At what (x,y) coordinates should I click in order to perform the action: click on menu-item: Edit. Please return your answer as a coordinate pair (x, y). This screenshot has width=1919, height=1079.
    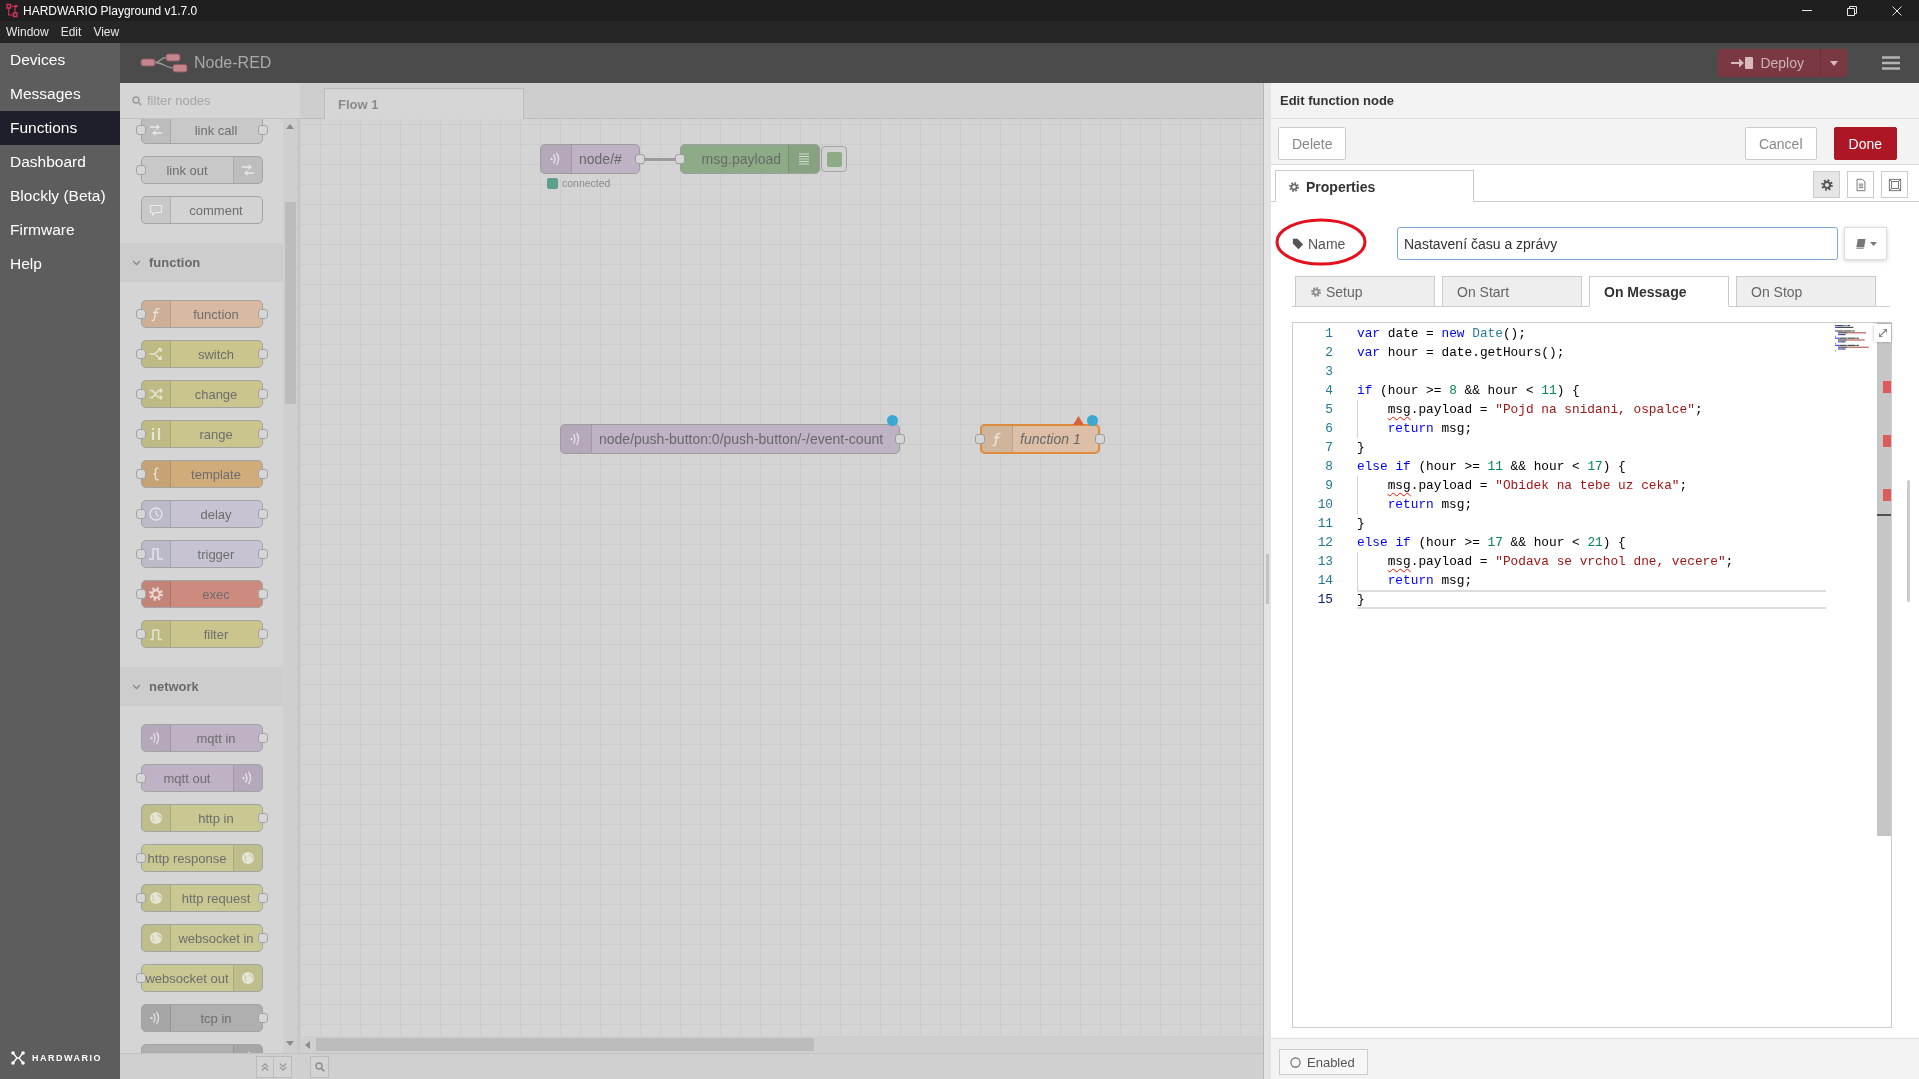
    Looking at the image, I should click on (71, 32).